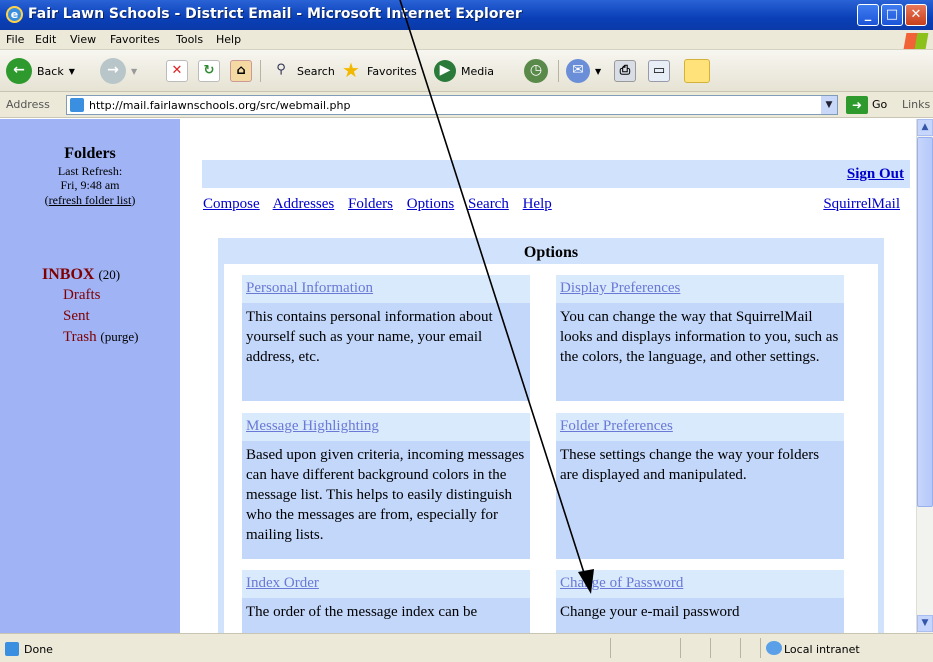  I want to click on header-bar: Sign Out, so click(556, 174).